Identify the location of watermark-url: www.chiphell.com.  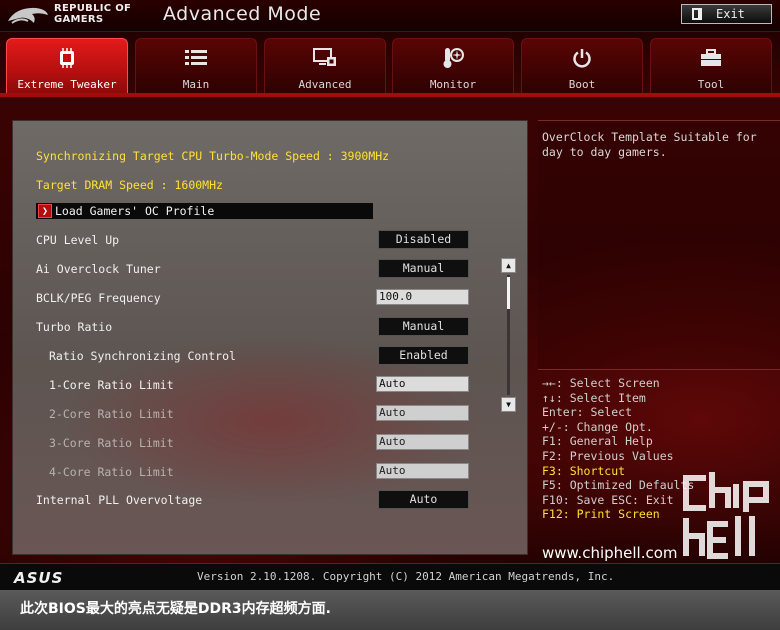
(610, 553).